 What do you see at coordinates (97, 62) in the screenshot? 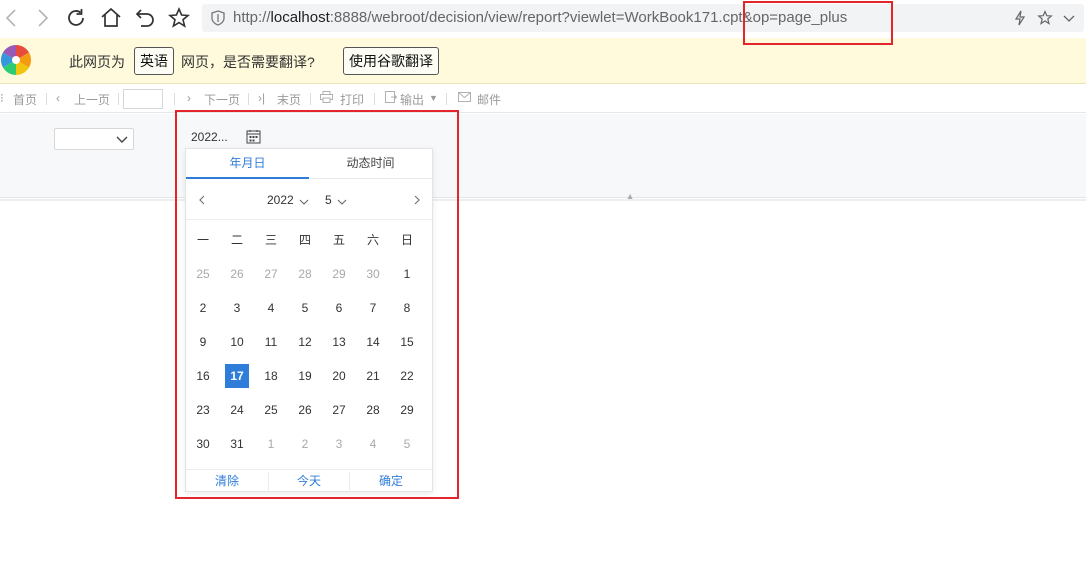
I see `translate-prompt-text: 此网页为` at bounding box center [97, 62].